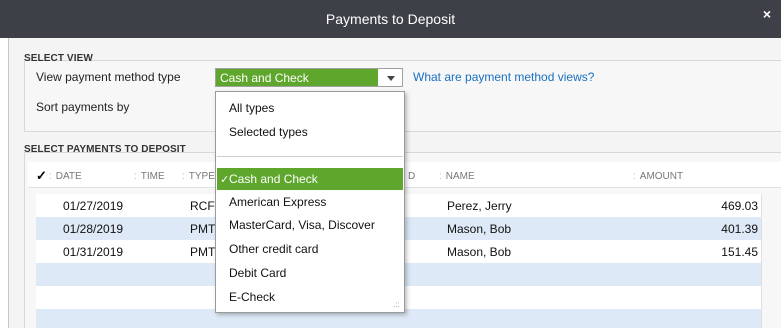  I want to click on column-header-amount: : AMOUNT, so click(658, 176).